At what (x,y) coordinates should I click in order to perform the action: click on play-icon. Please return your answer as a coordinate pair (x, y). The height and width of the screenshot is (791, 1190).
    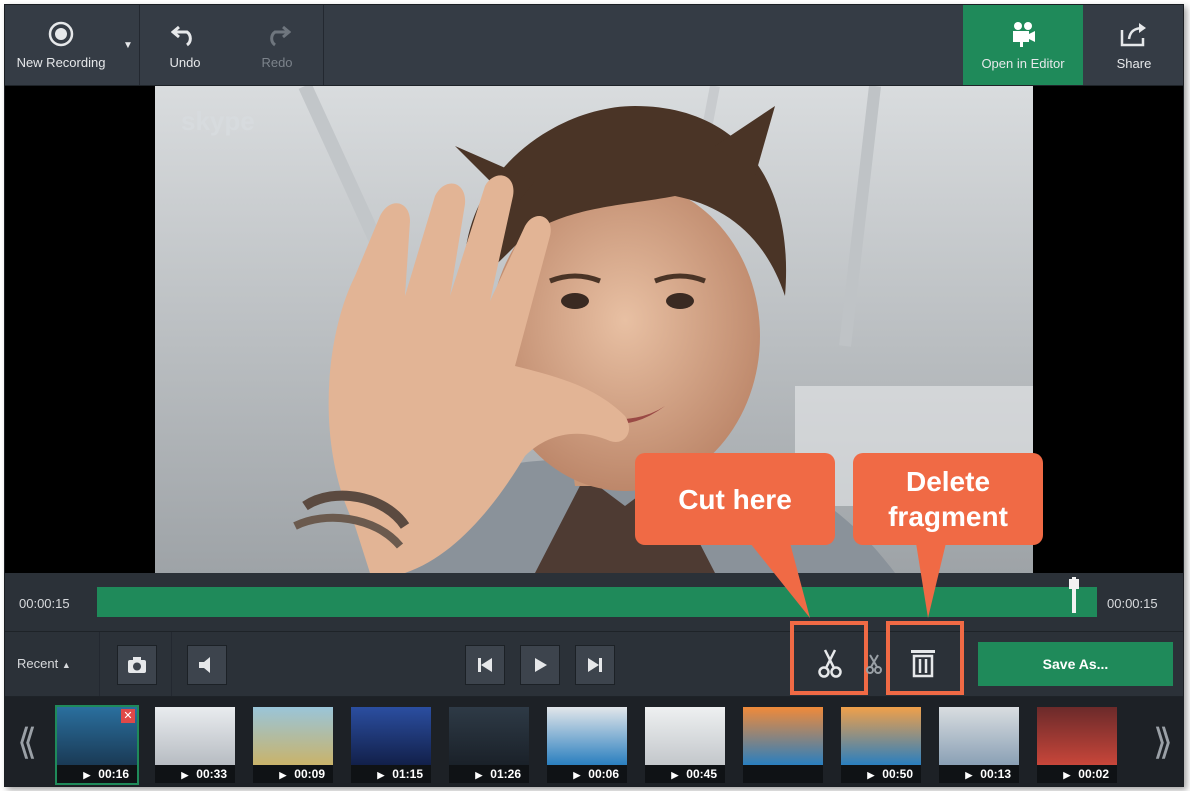
    Looking at the image, I should click on (541, 665).